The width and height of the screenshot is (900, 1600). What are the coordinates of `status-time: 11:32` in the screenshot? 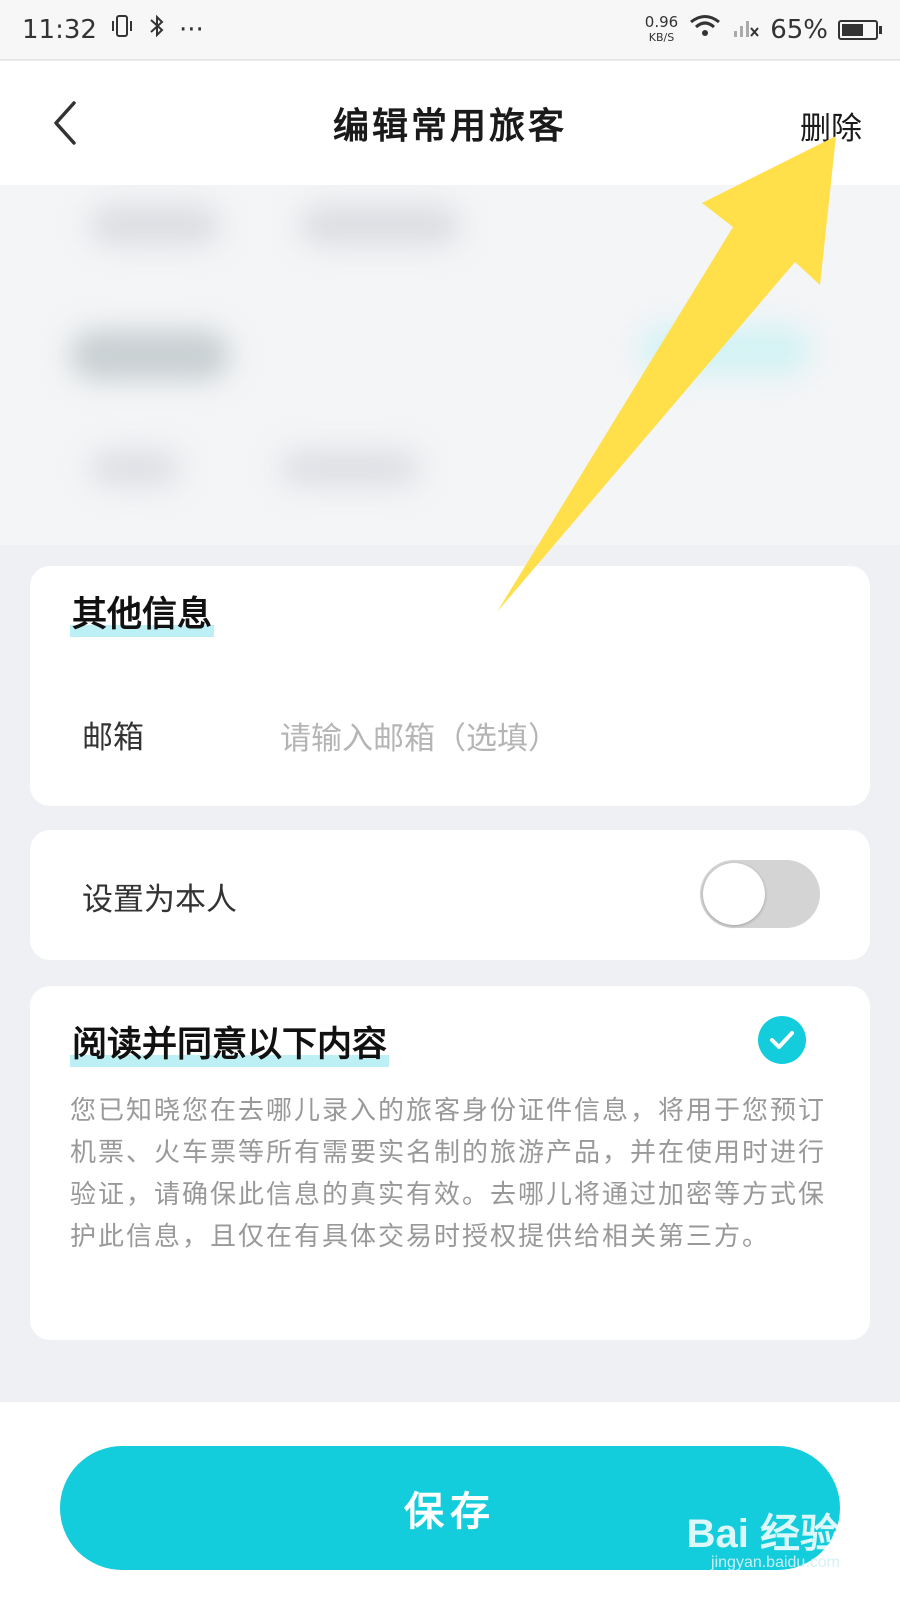 It's located at (59, 29).